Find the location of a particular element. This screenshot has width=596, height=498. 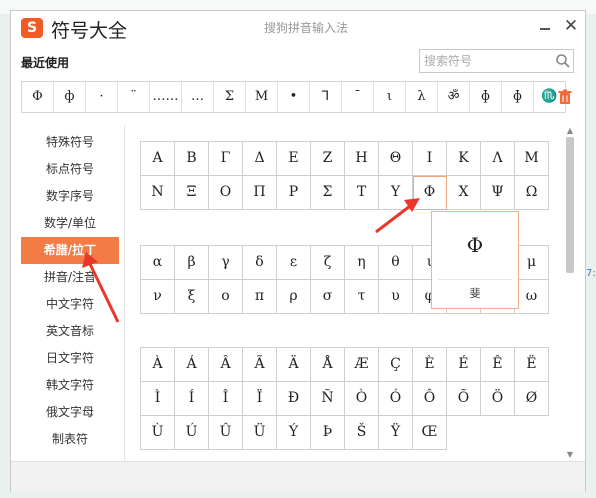

scroll-up-arrow-icon: ▲ is located at coordinates (570, 131).